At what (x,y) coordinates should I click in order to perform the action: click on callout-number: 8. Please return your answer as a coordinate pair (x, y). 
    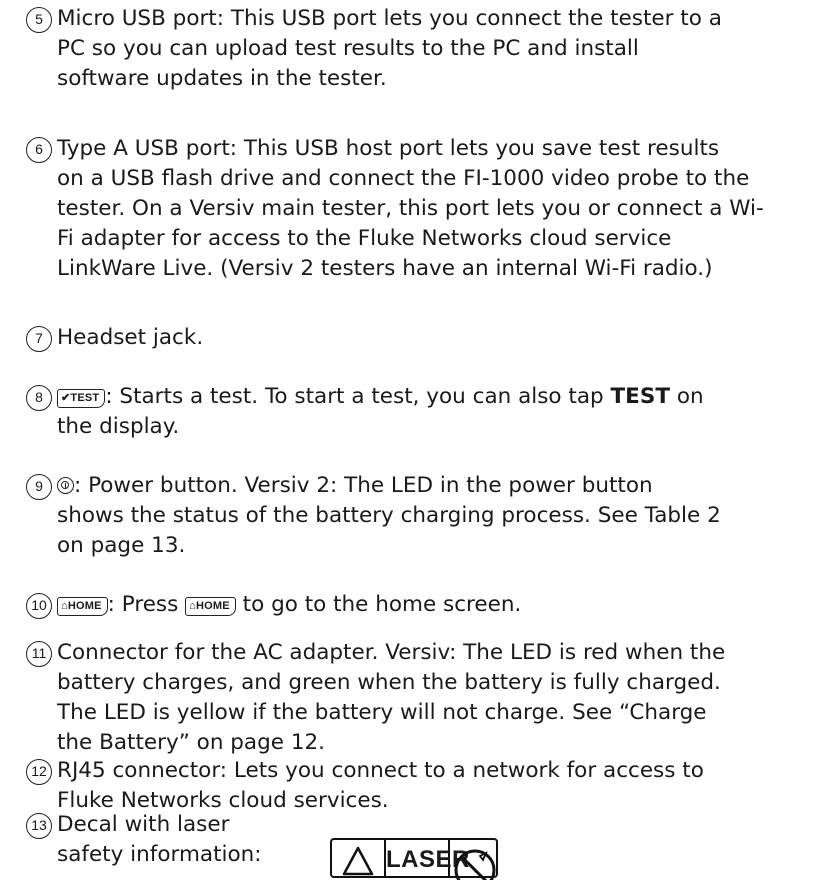
    Looking at the image, I should click on (39, 398).